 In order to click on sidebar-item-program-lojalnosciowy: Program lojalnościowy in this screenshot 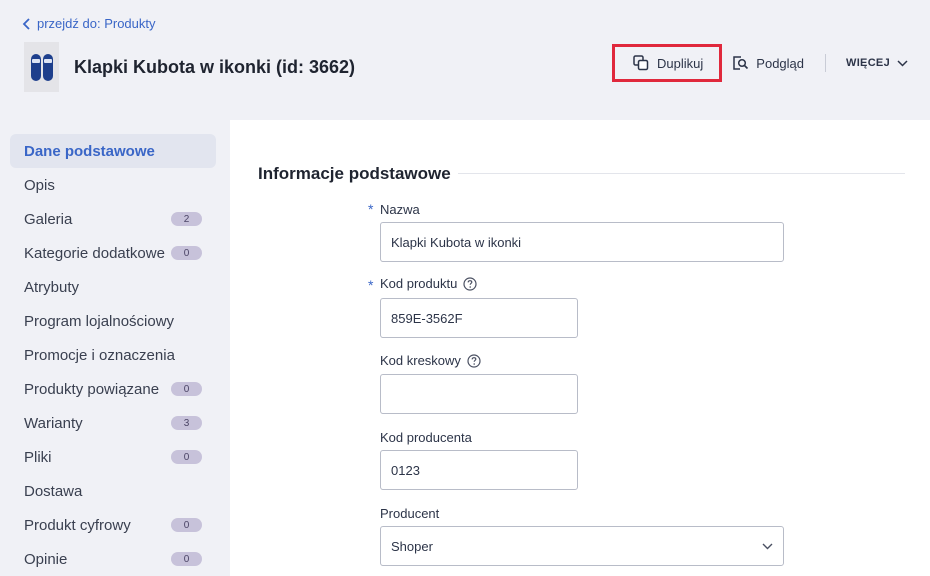, I will do `click(113, 321)`.